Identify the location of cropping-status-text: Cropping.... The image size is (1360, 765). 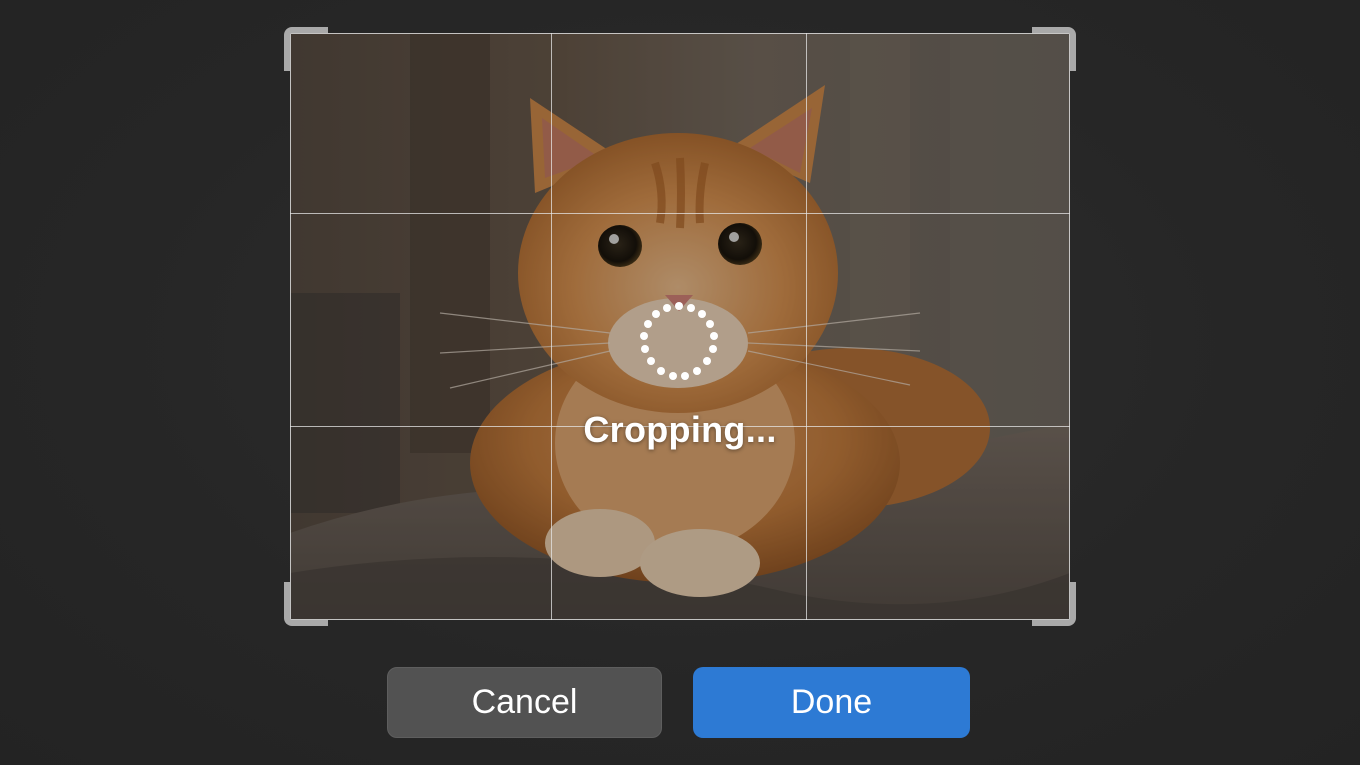
(680, 429).